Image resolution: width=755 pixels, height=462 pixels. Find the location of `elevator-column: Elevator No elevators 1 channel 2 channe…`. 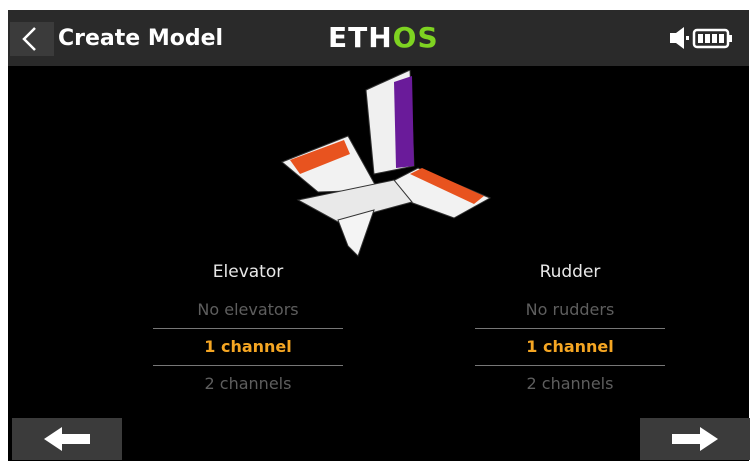

elevator-column: Elevator No elevators 1 channel 2 channe… is located at coordinates (248, 330).